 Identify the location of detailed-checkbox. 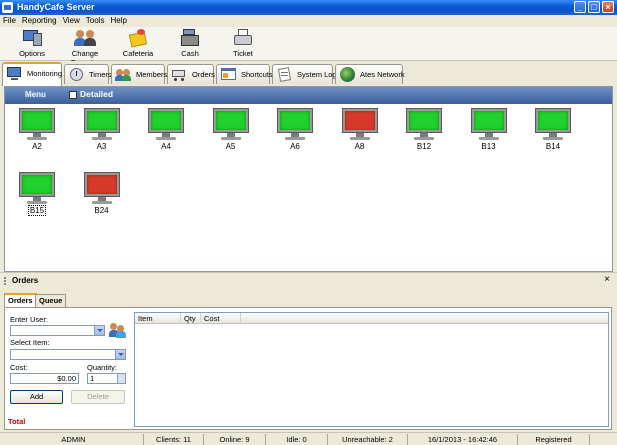
(73, 95).